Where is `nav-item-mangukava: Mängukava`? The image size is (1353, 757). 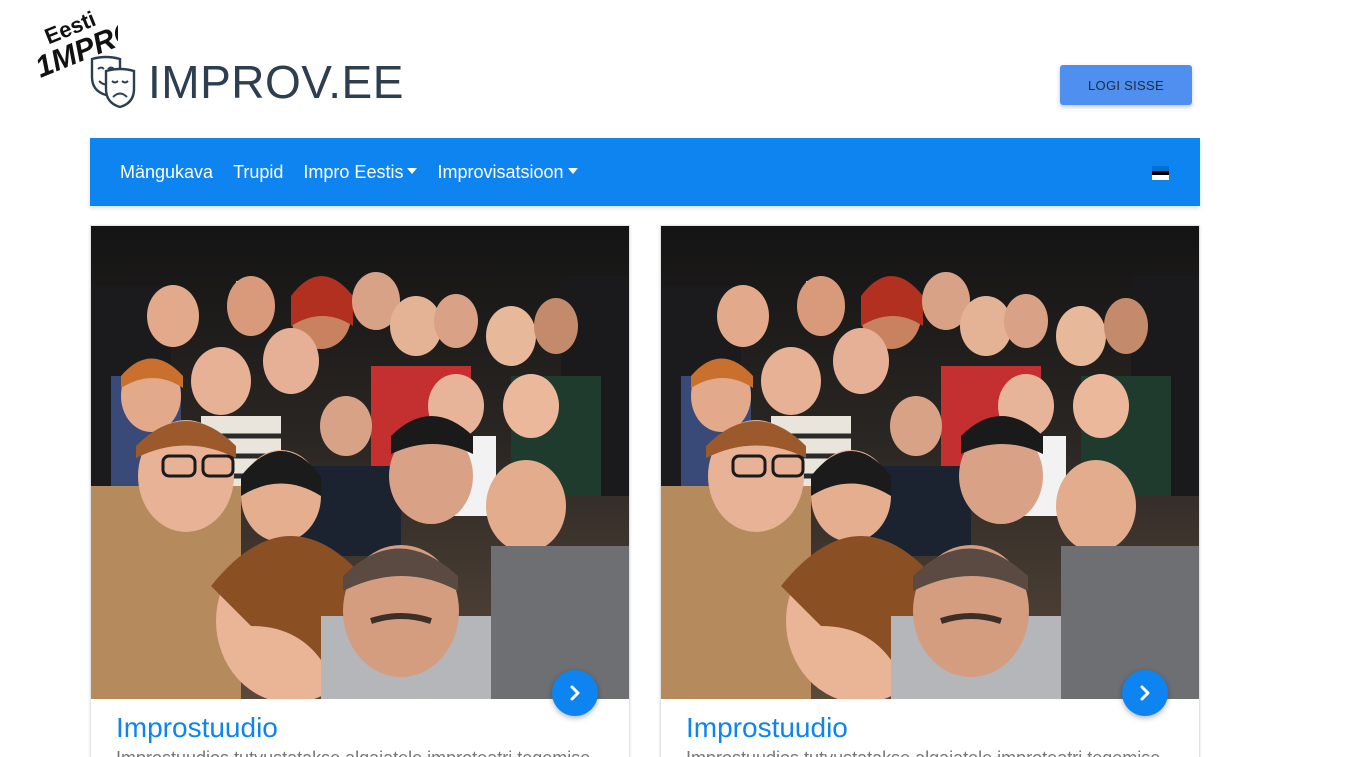 nav-item-mangukava: Mängukava is located at coordinates (166, 172).